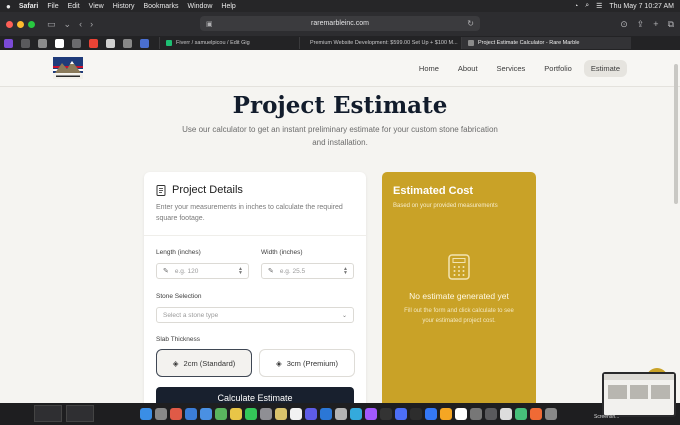  I want to click on stone-select: Select a stone type ⌄, so click(255, 315).